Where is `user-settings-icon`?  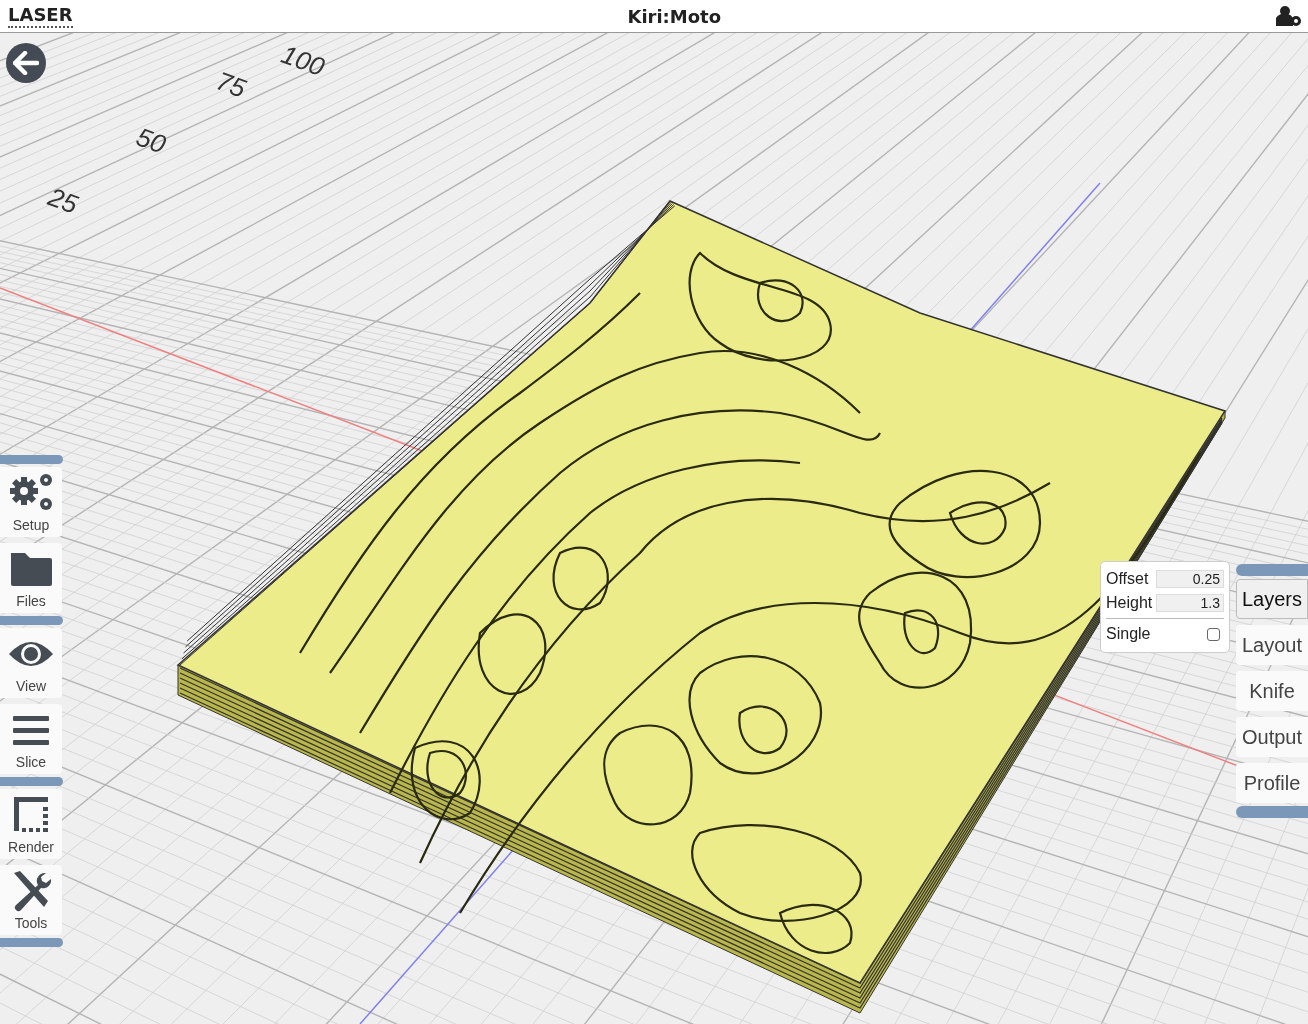 user-settings-icon is located at coordinates (1289, 16).